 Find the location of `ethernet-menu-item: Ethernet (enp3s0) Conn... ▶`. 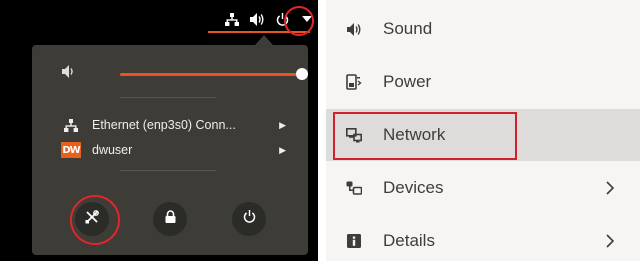

ethernet-menu-item: Ethernet (enp3s0) Conn... ▶ is located at coordinates (173, 125).